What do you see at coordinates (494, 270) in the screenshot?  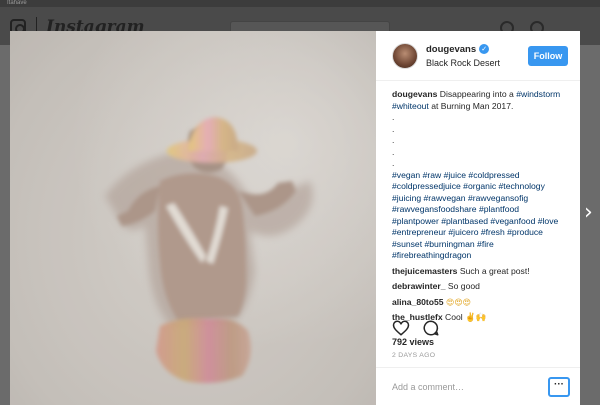 I see `comment-text: Such a great post!` at bounding box center [494, 270].